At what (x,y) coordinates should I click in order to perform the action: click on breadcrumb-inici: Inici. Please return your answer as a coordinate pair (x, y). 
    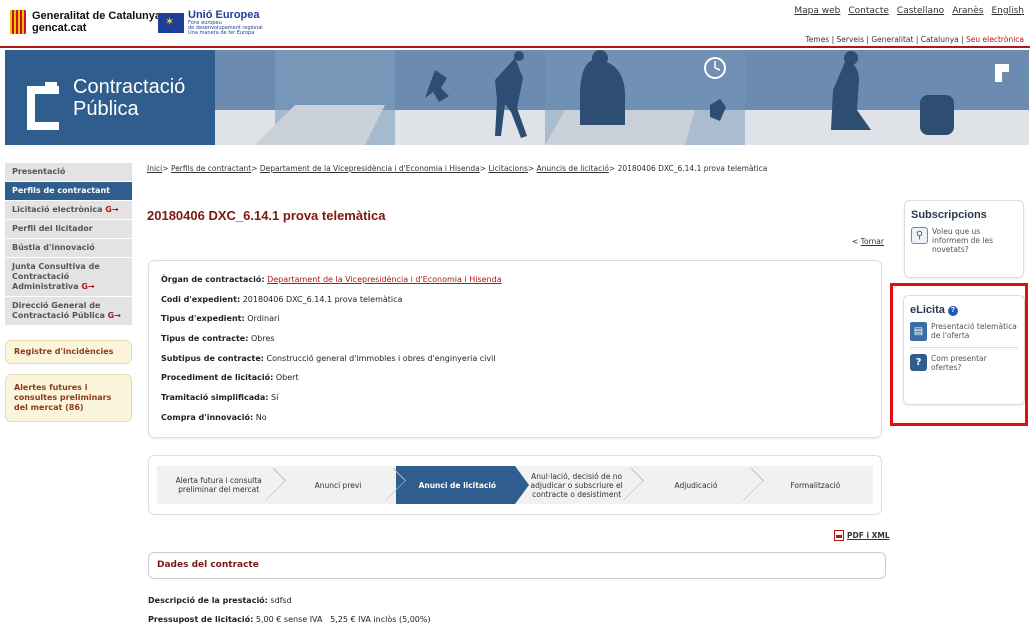
    Looking at the image, I should click on (154, 168).